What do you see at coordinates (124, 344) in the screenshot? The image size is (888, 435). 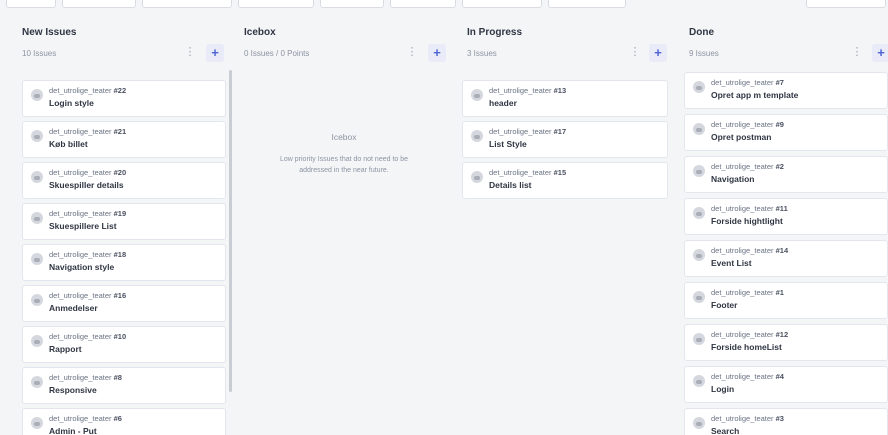 I see `issue-card: det_utrolige_teater #10 Rapport` at bounding box center [124, 344].